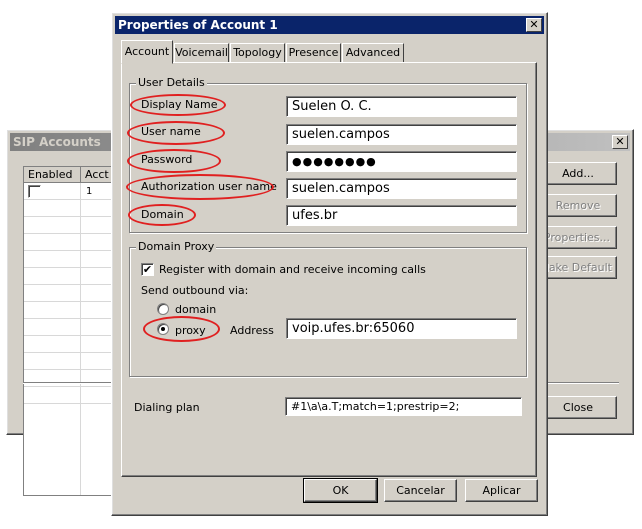 This screenshot has height=529, width=642. What do you see at coordinates (198, 25) in the screenshot?
I see `dialog-title: Properties of Account 1` at bounding box center [198, 25].